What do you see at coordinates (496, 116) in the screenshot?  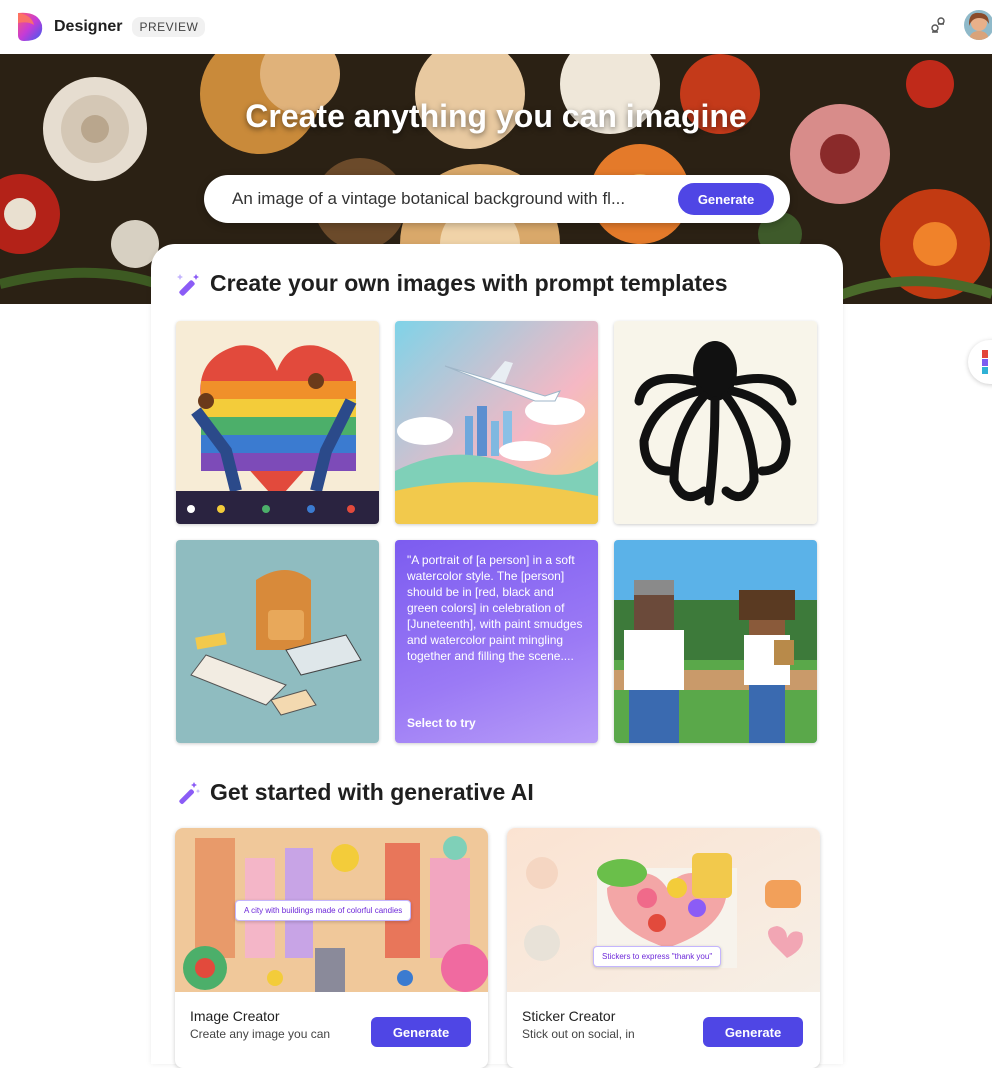 I see `hero-title: Create anything you can imagine` at bounding box center [496, 116].